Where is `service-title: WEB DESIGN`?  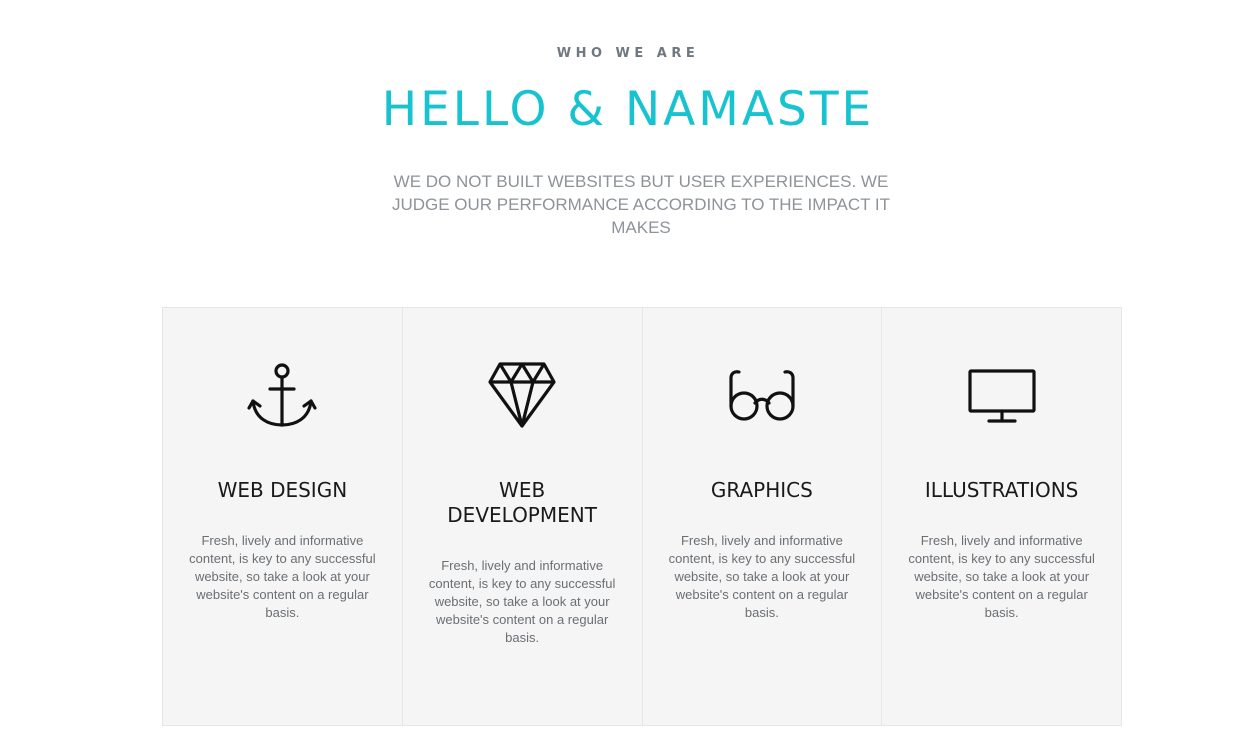
service-title: WEB DESIGN is located at coordinates (282, 490).